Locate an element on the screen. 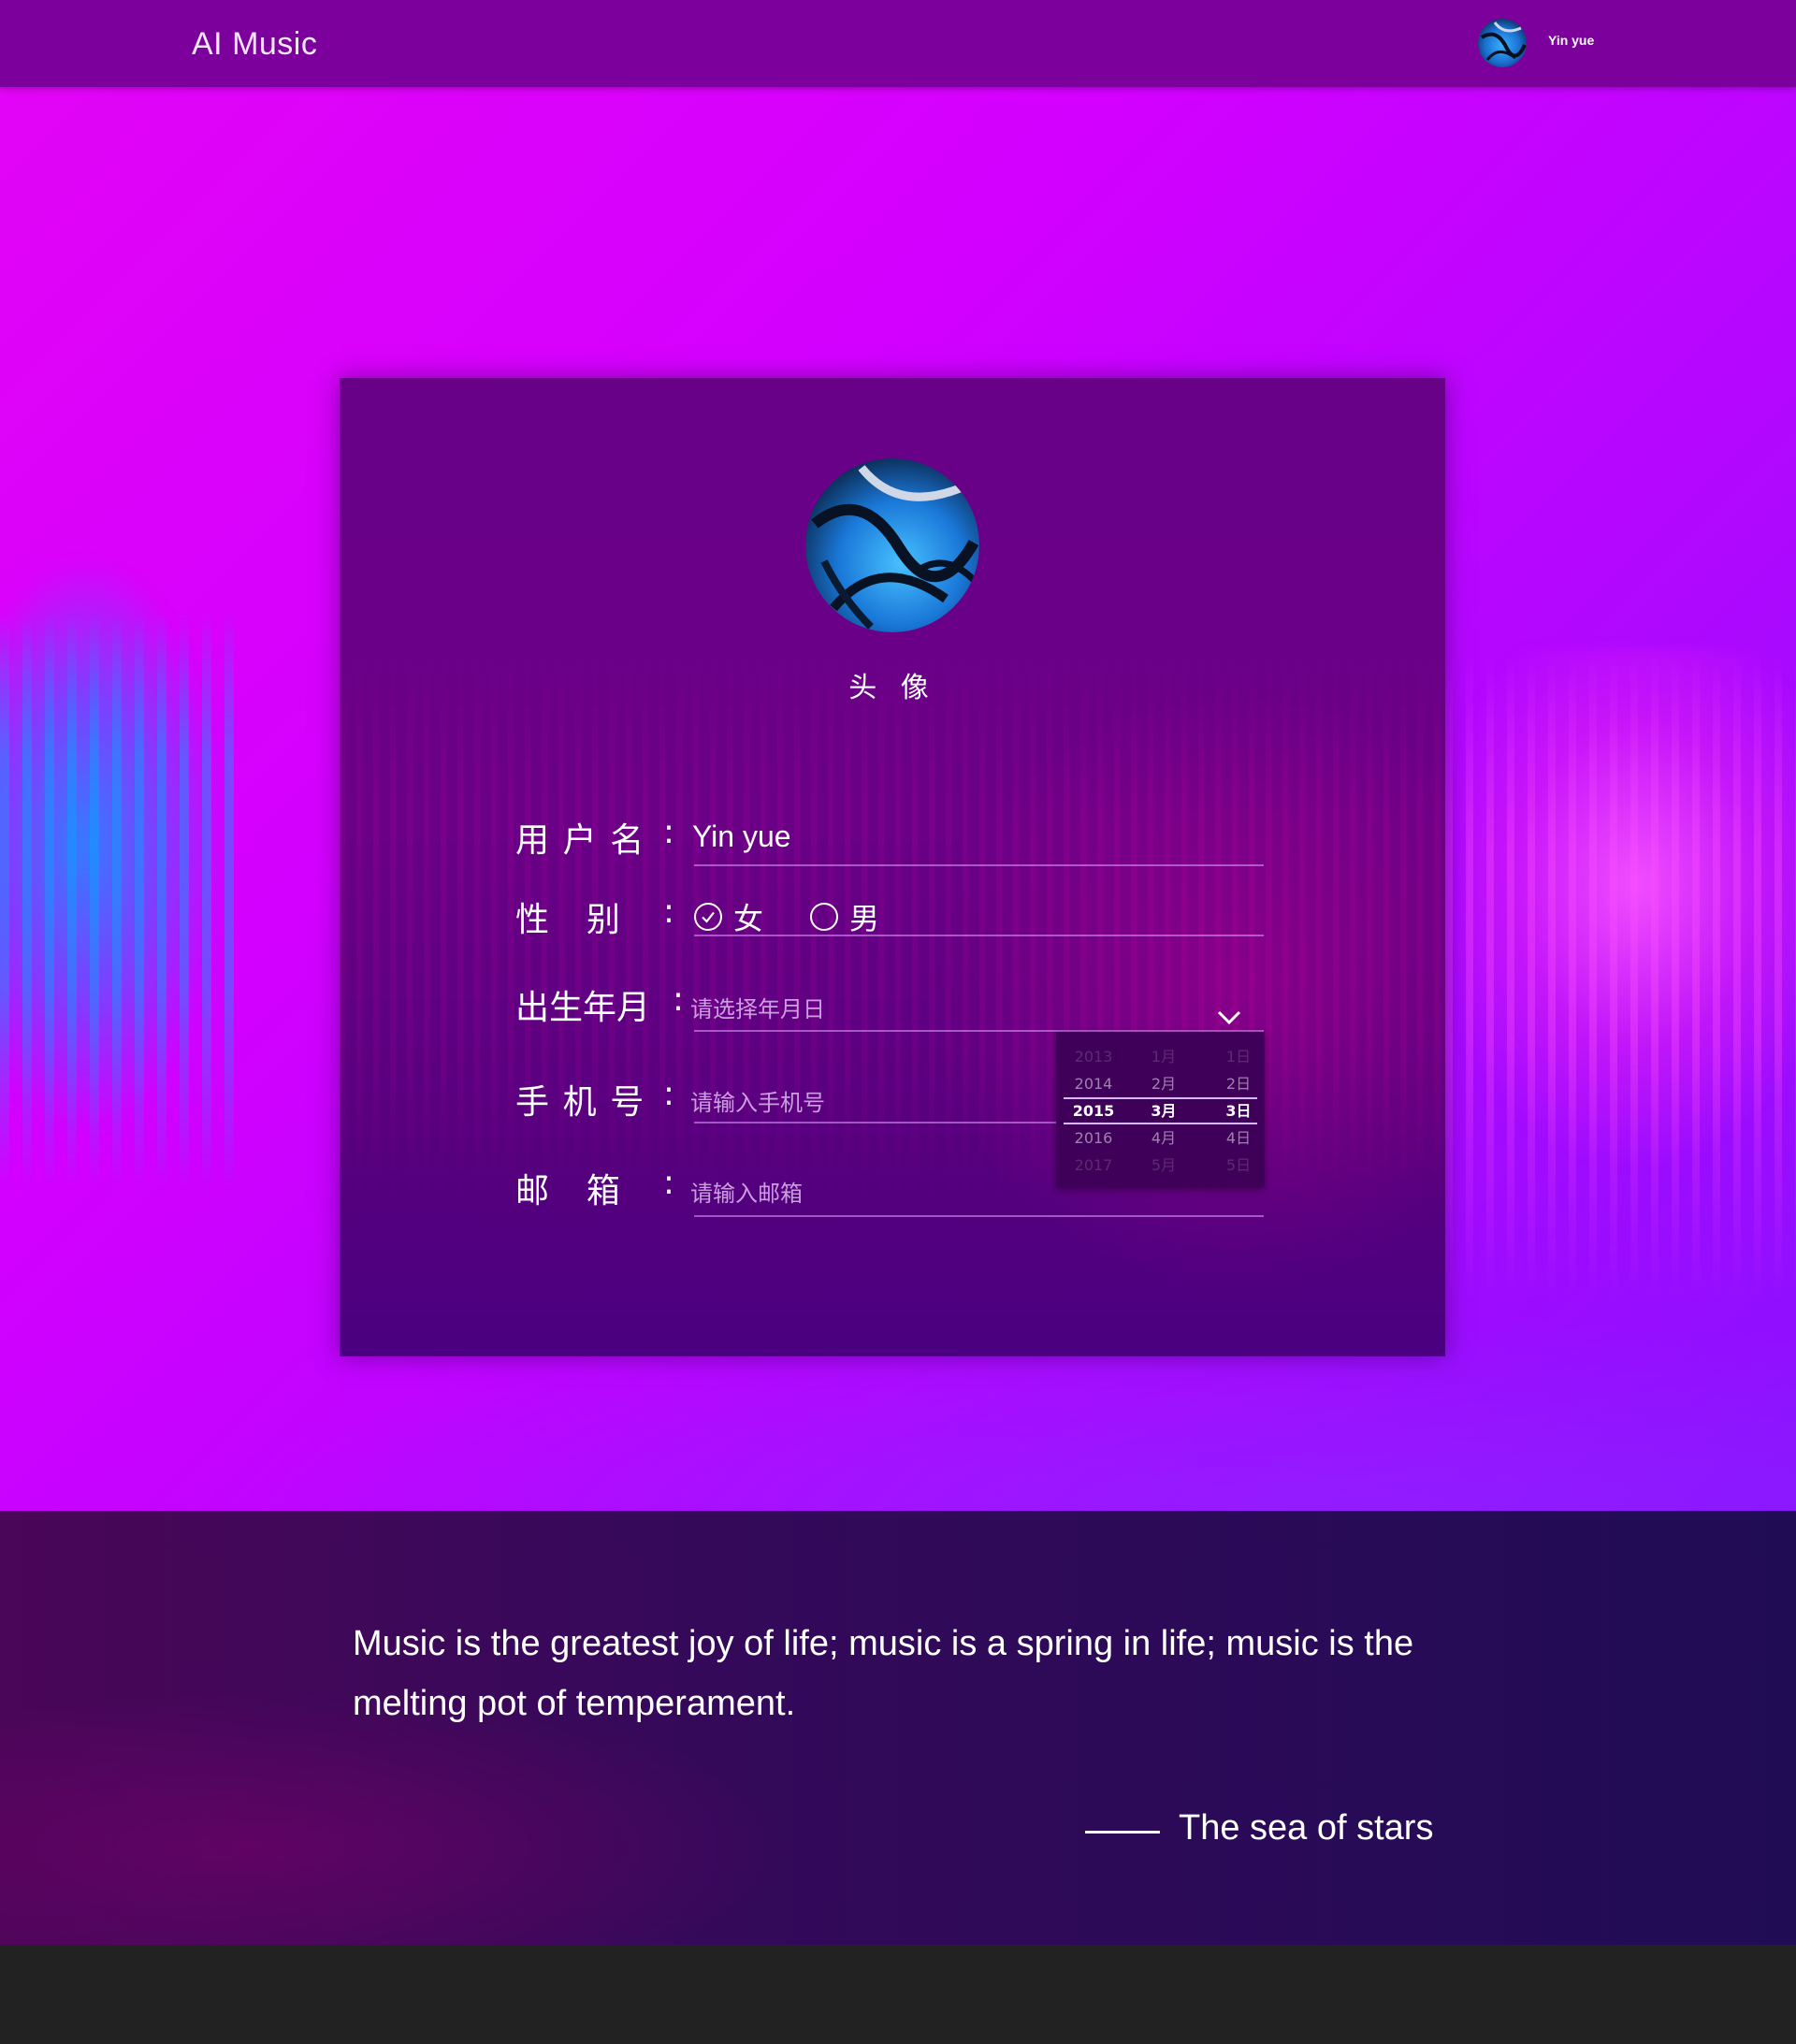 This screenshot has height=2044, width=1796. profile-avatar-icon is located at coordinates (892, 545).